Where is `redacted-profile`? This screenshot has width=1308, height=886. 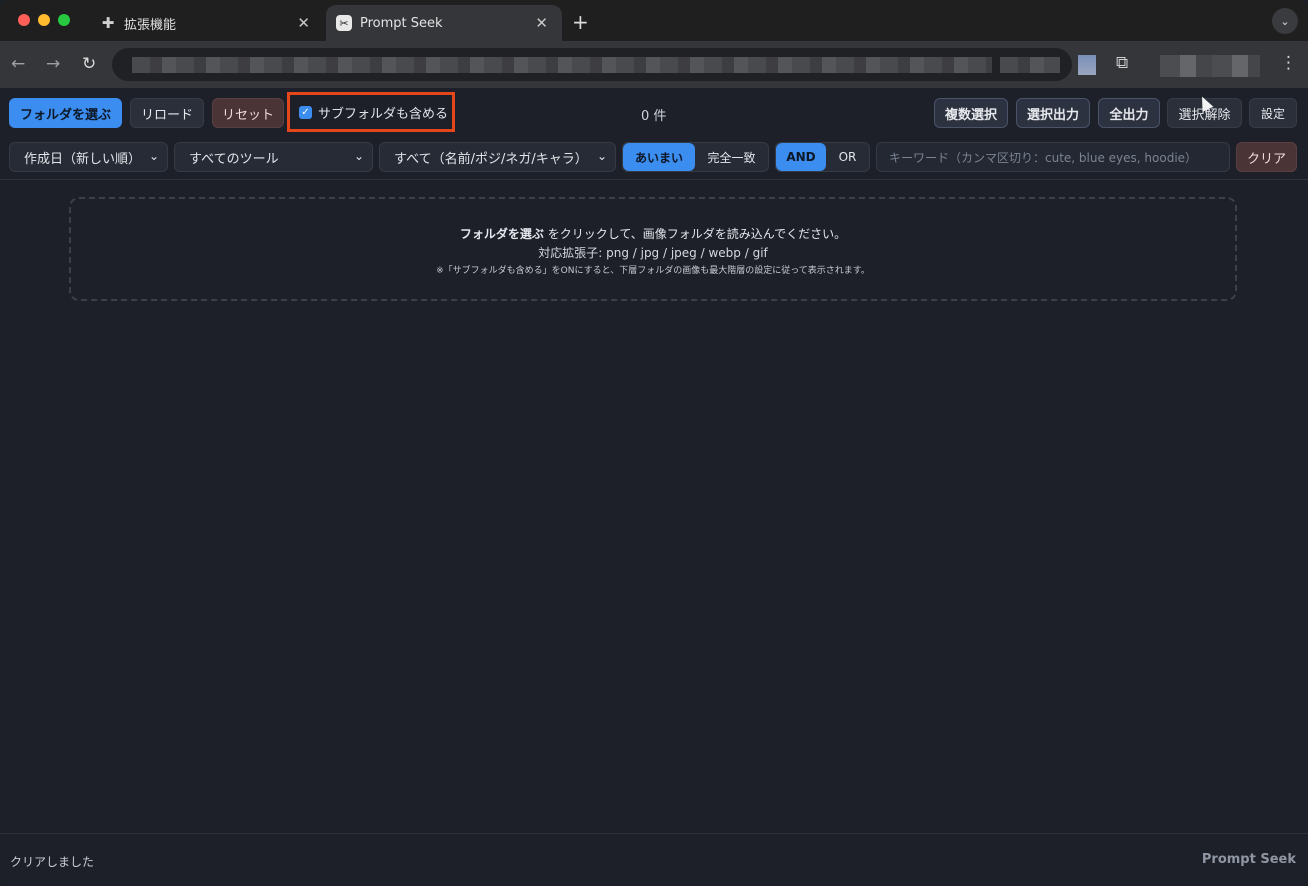 redacted-profile is located at coordinates (1210, 66).